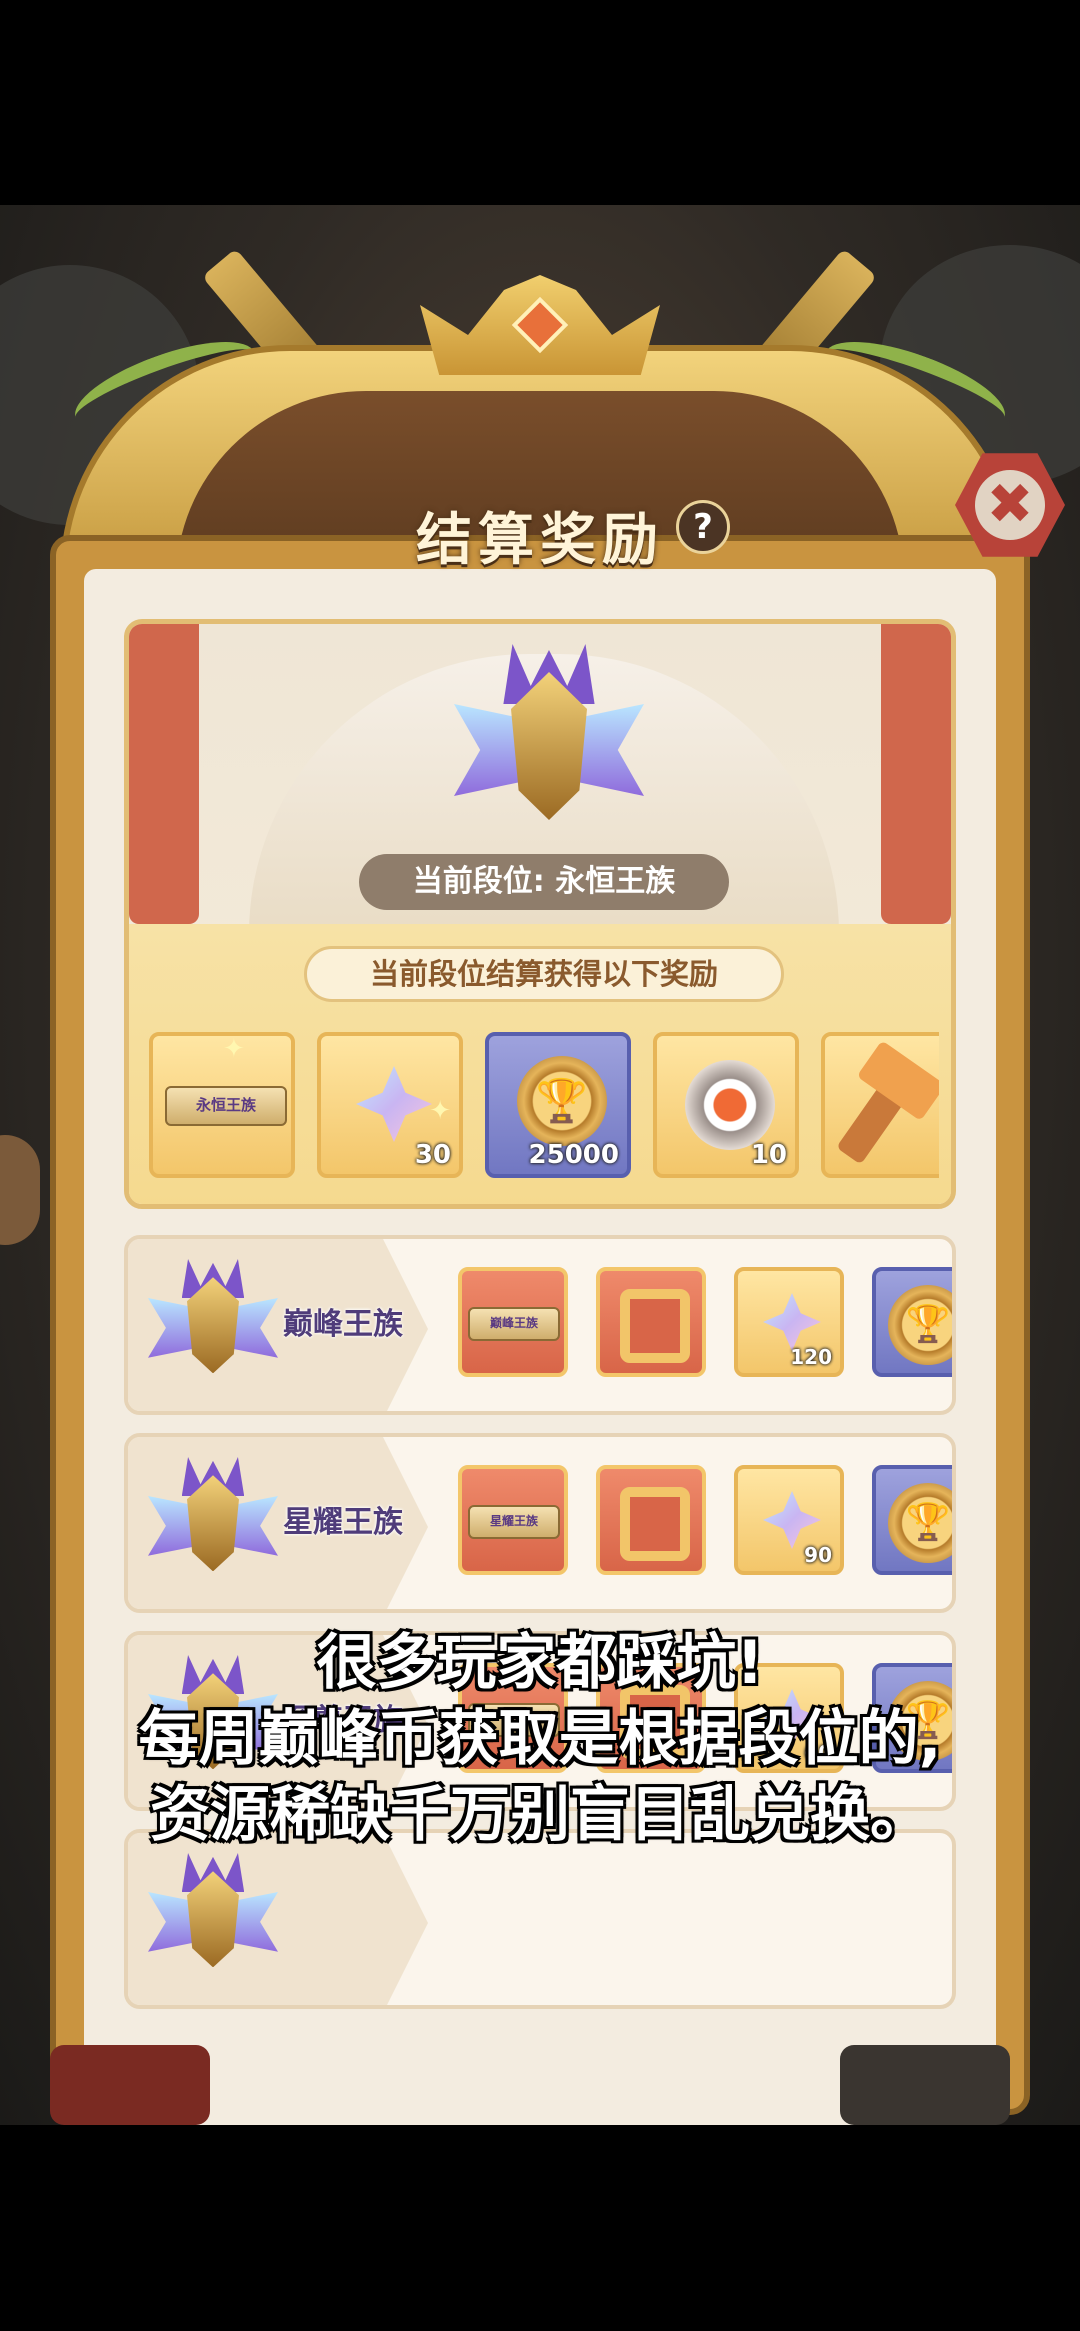 The width and height of the screenshot is (1080, 2331). I want to click on caption-line-3: 资源稀缺千万别盲目乱兑换。, so click(540, 1815).